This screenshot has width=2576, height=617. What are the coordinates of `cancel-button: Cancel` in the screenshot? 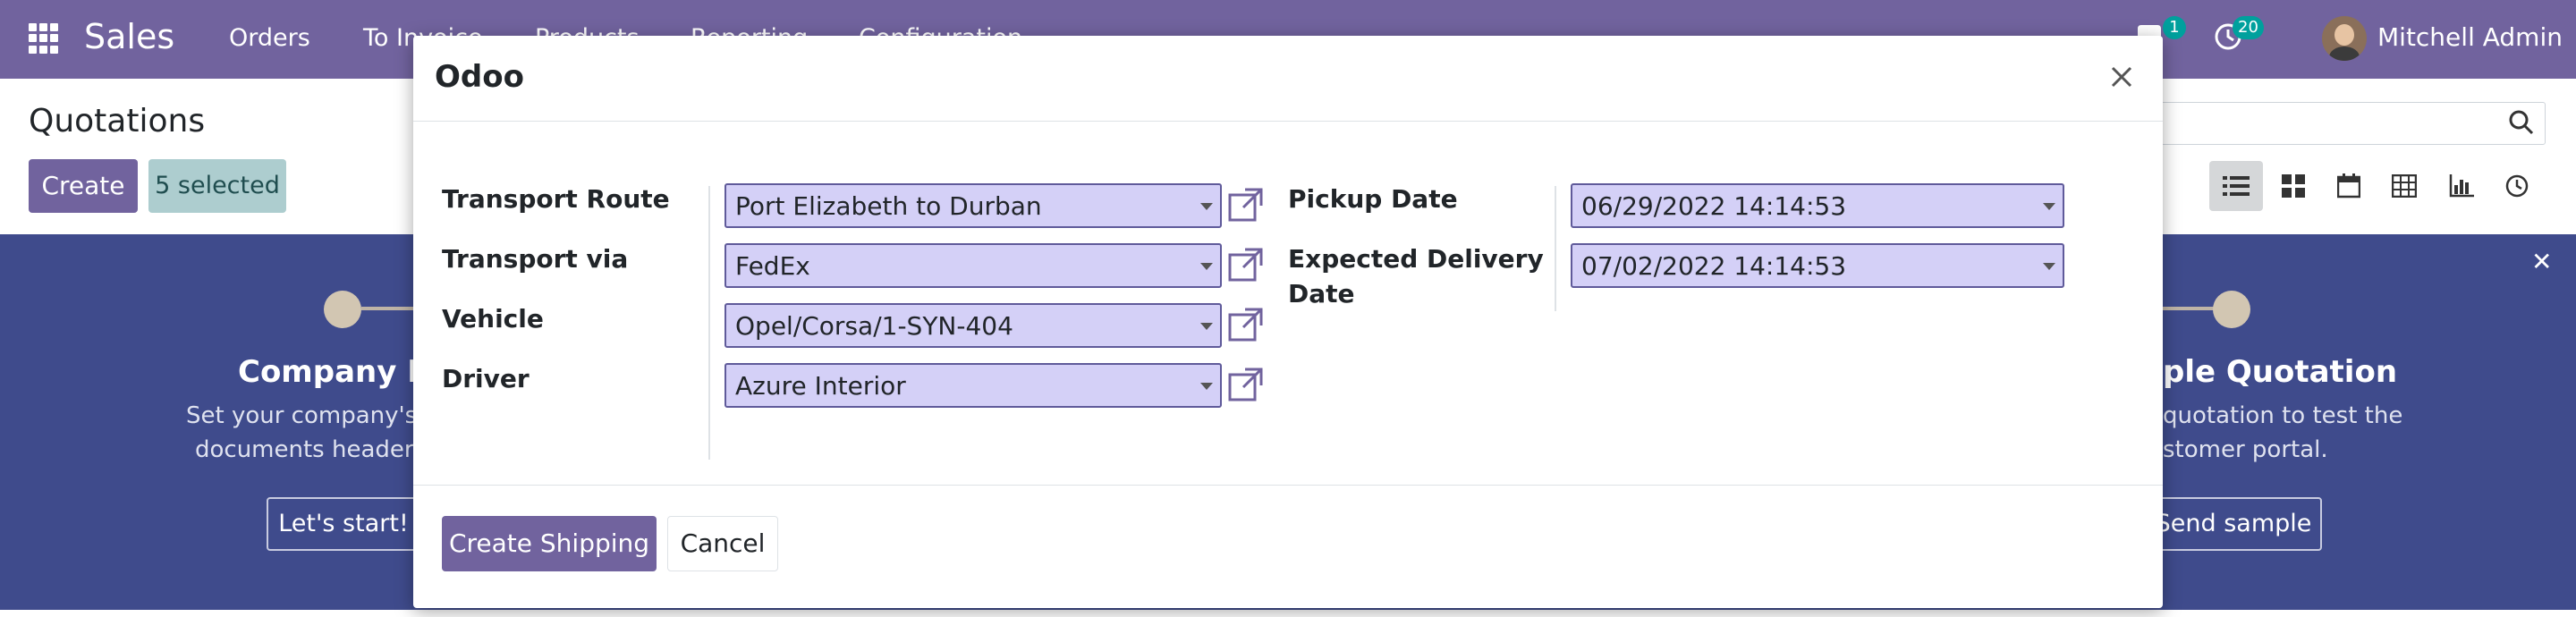 It's located at (722, 543).